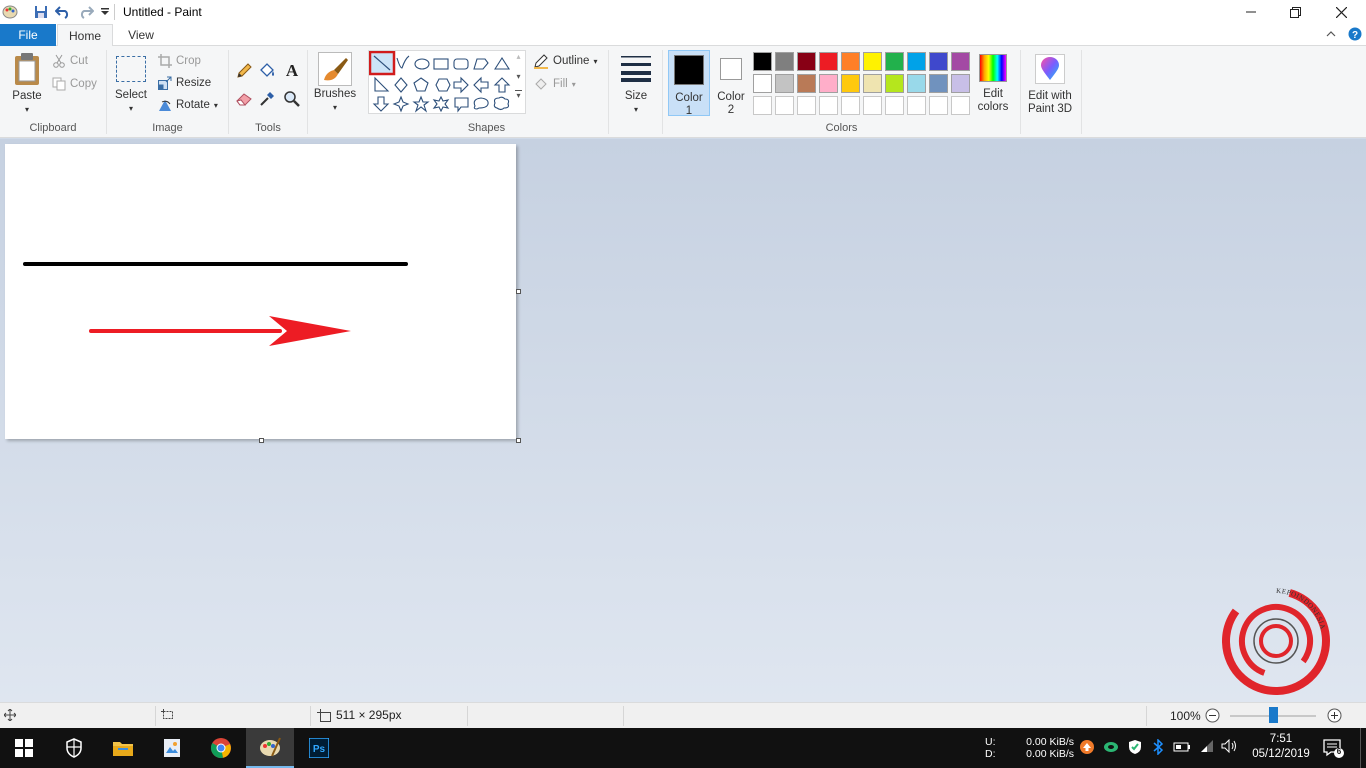  What do you see at coordinates (1087, 748) in the screenshot?
I see `upload-arrow-icon` at bounding box center [1087, 748].